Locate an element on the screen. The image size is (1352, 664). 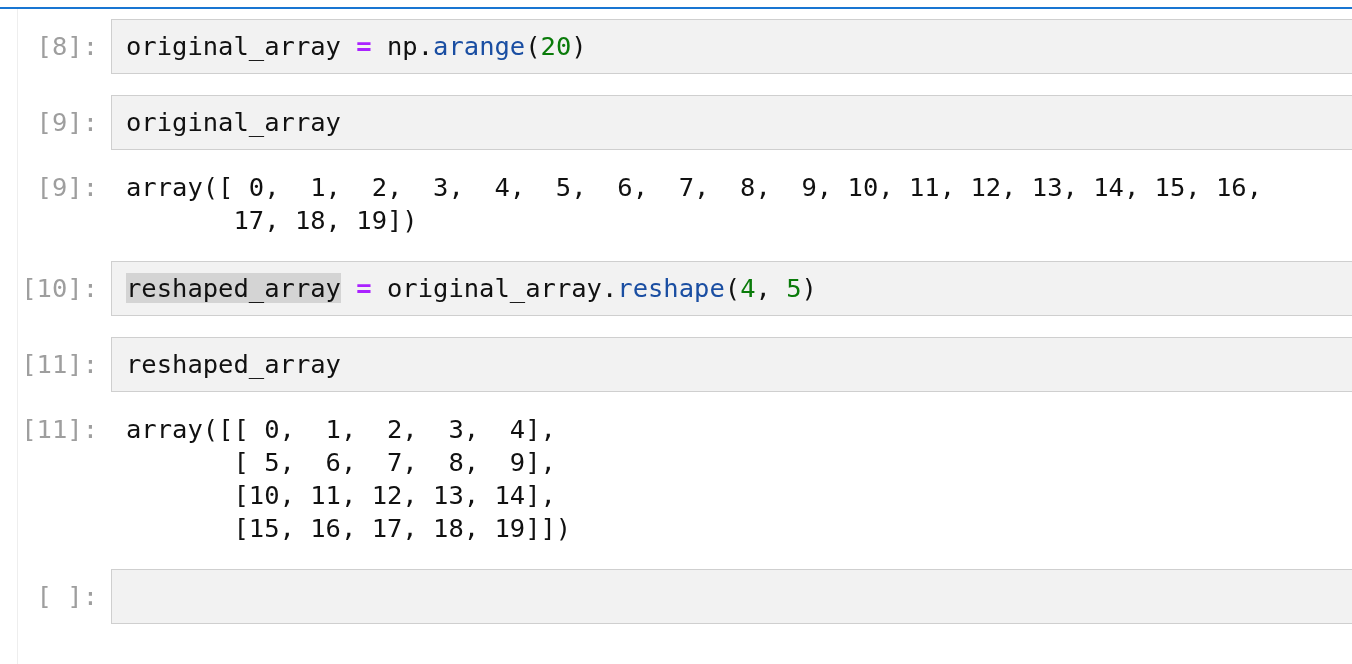
code-input-cell: original_array = np.arange(20) is located at coordinates (731, 46).